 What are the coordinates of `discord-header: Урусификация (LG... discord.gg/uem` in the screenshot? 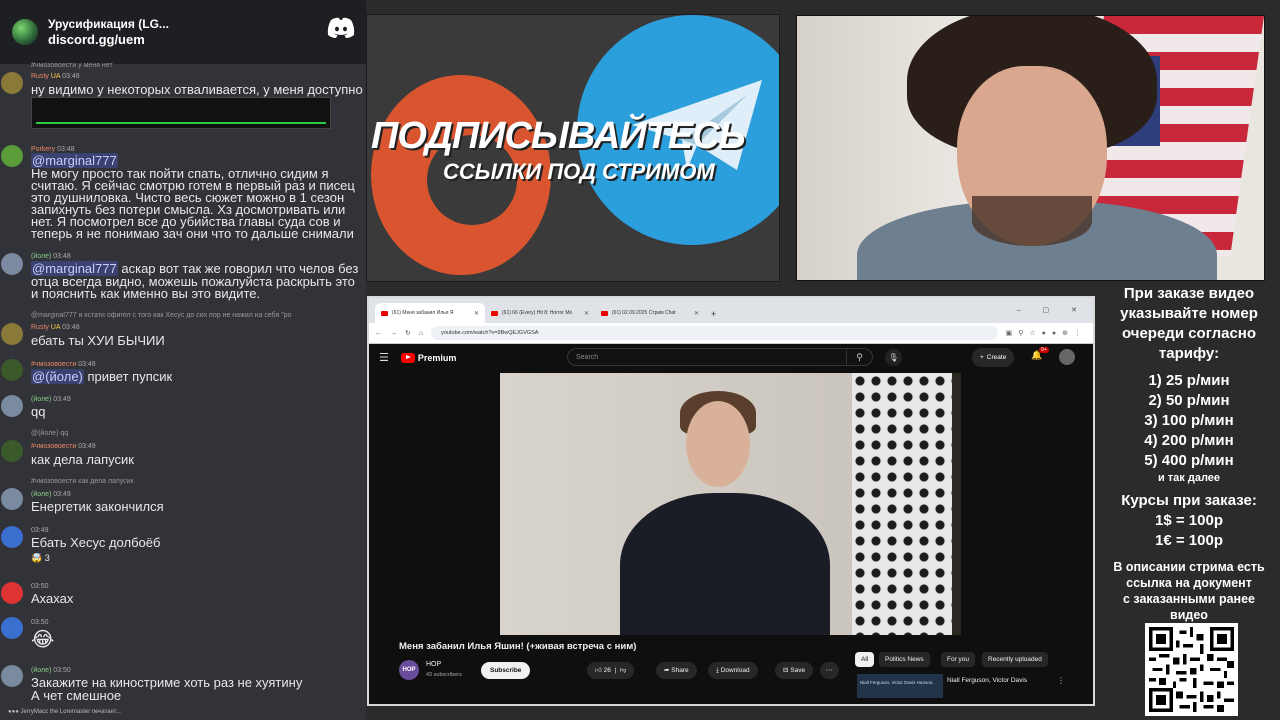 It's located at (183, 32).